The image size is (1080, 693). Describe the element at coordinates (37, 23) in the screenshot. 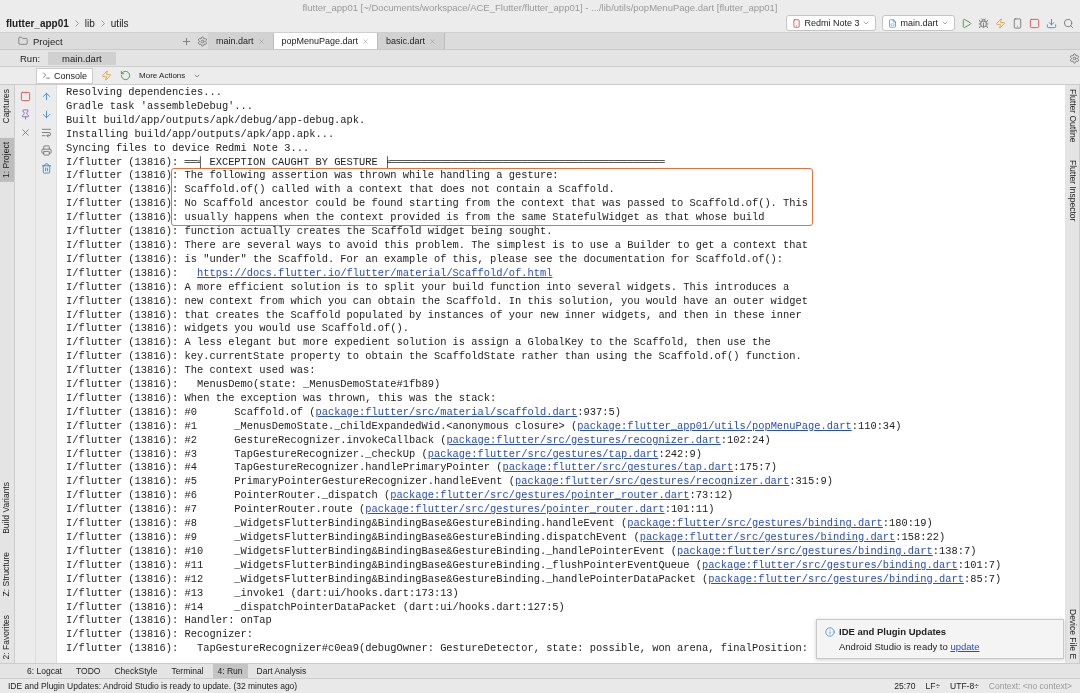

I see `breadcrumb-item: flutter_app01` at that location.